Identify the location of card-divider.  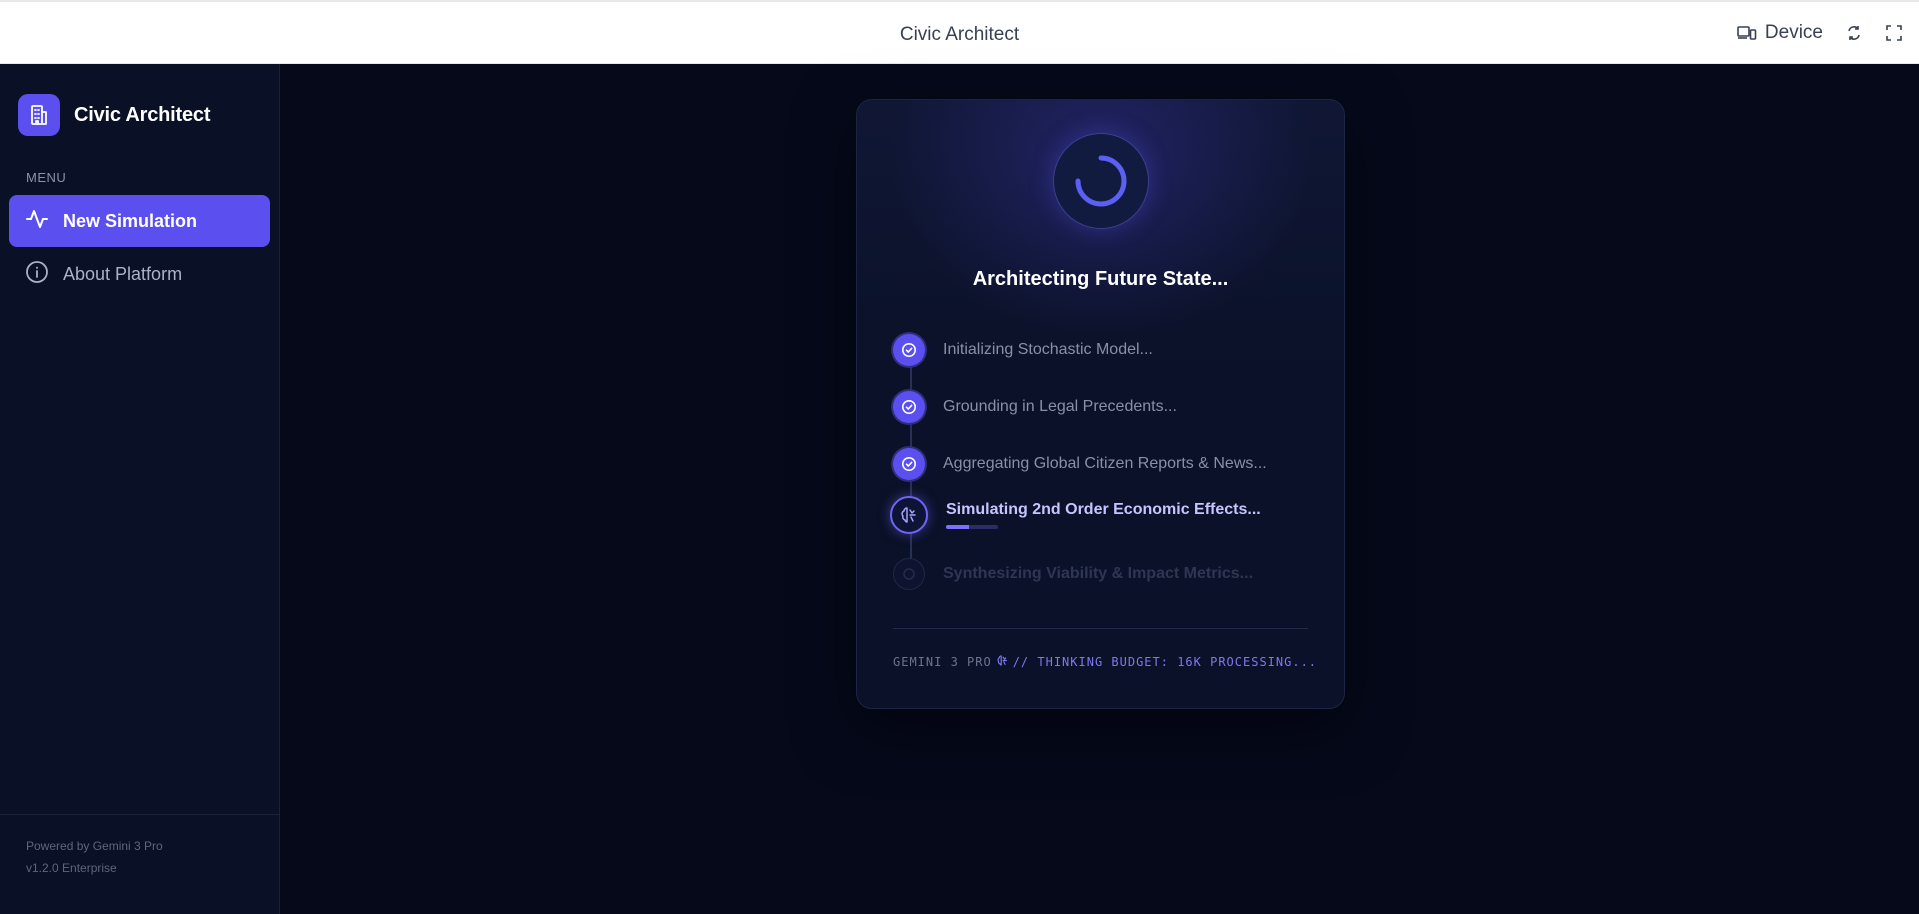
(1100, 628).